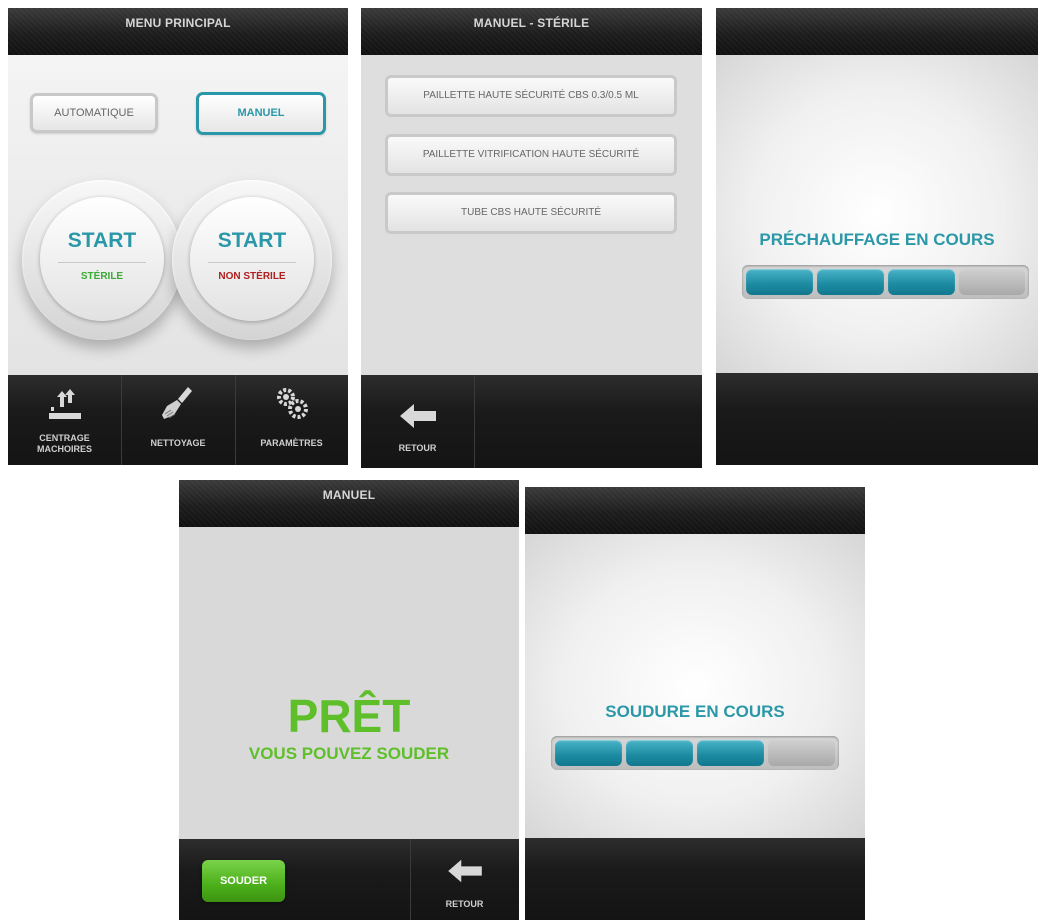  What do you see at coordinates (531, 421) in the screenshot?
I see `manual-sterile-bottom-bar: RETOUR` at bounding box center [531, 421].